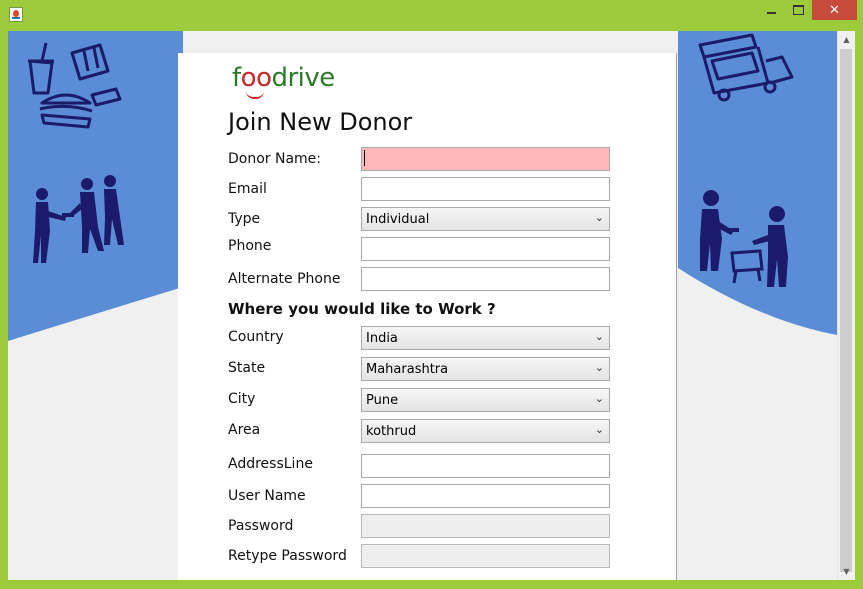  What do you see at coordinates (846, 39) in the screenshot?
I see `scroll-up-arrow-icon: ▲` at bounding box center [846, 39].